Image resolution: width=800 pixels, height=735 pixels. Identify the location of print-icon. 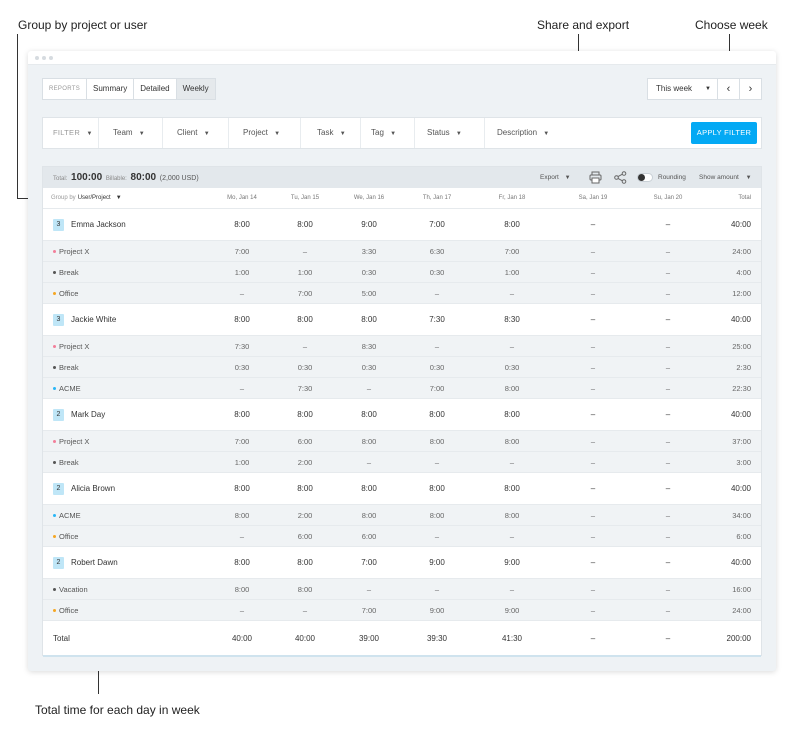
(595, 177).